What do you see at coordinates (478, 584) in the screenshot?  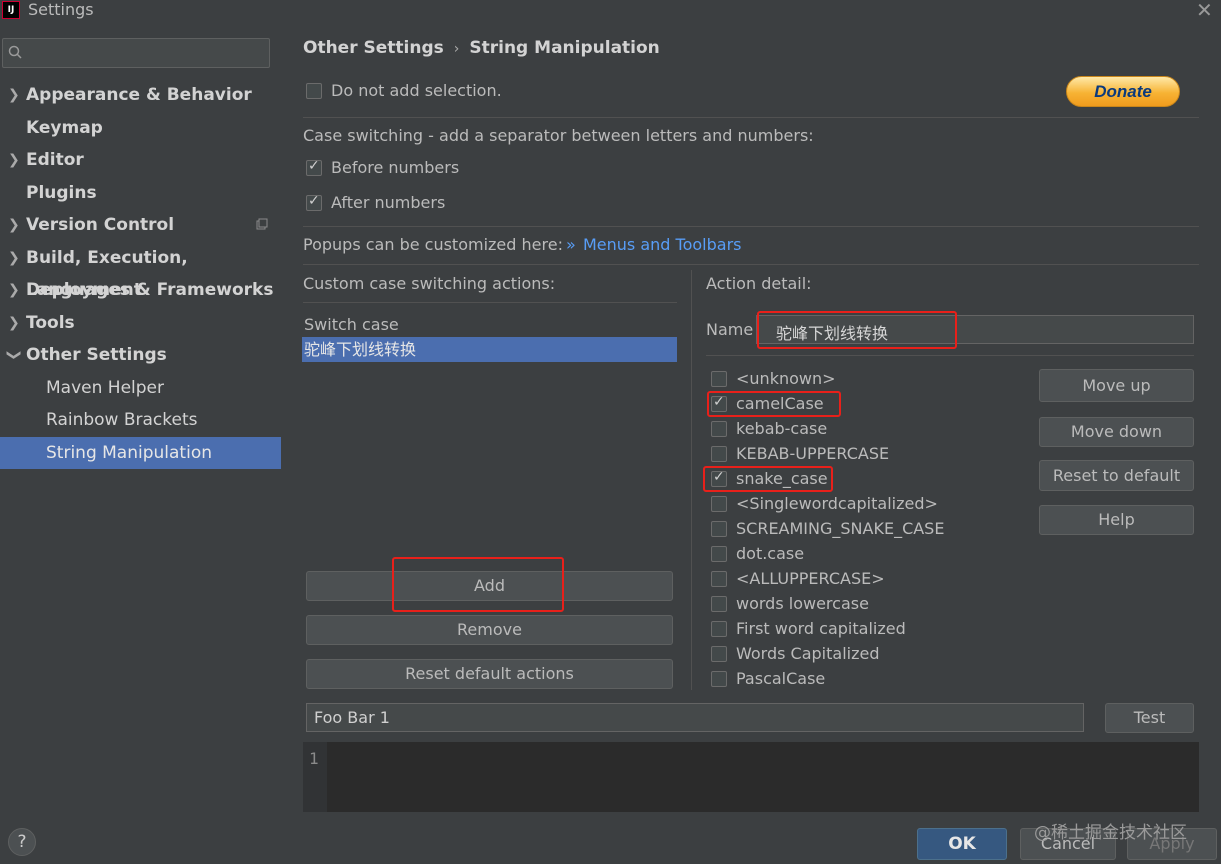 I see `highlight-add-button` at bounding box center [478, 584].